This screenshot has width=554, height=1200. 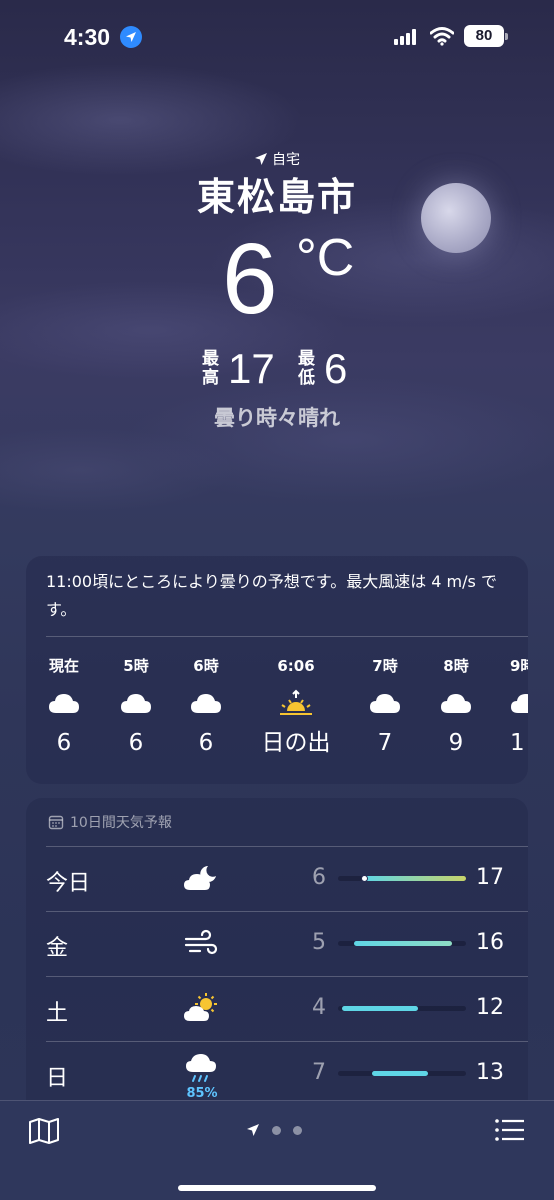 What do you see at coordinates (202, 944) in the screenshot?
I see `wind-icon` at bounding box center [202, 944].